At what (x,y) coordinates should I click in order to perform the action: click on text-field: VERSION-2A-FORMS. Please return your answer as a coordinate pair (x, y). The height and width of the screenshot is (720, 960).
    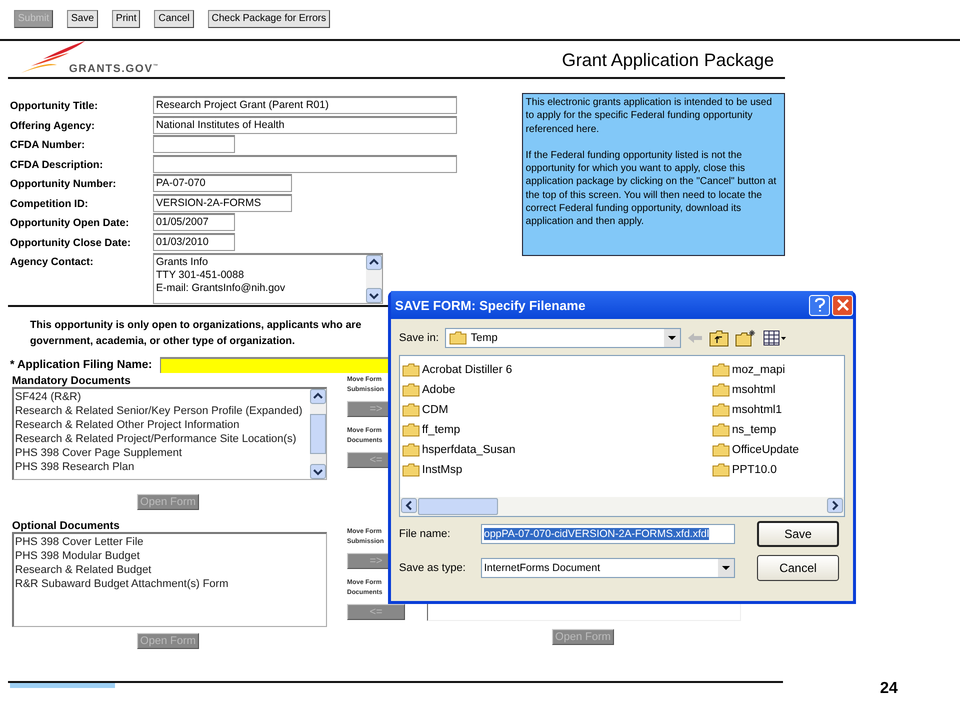
    Looking at the image, I should click on (222, 203).